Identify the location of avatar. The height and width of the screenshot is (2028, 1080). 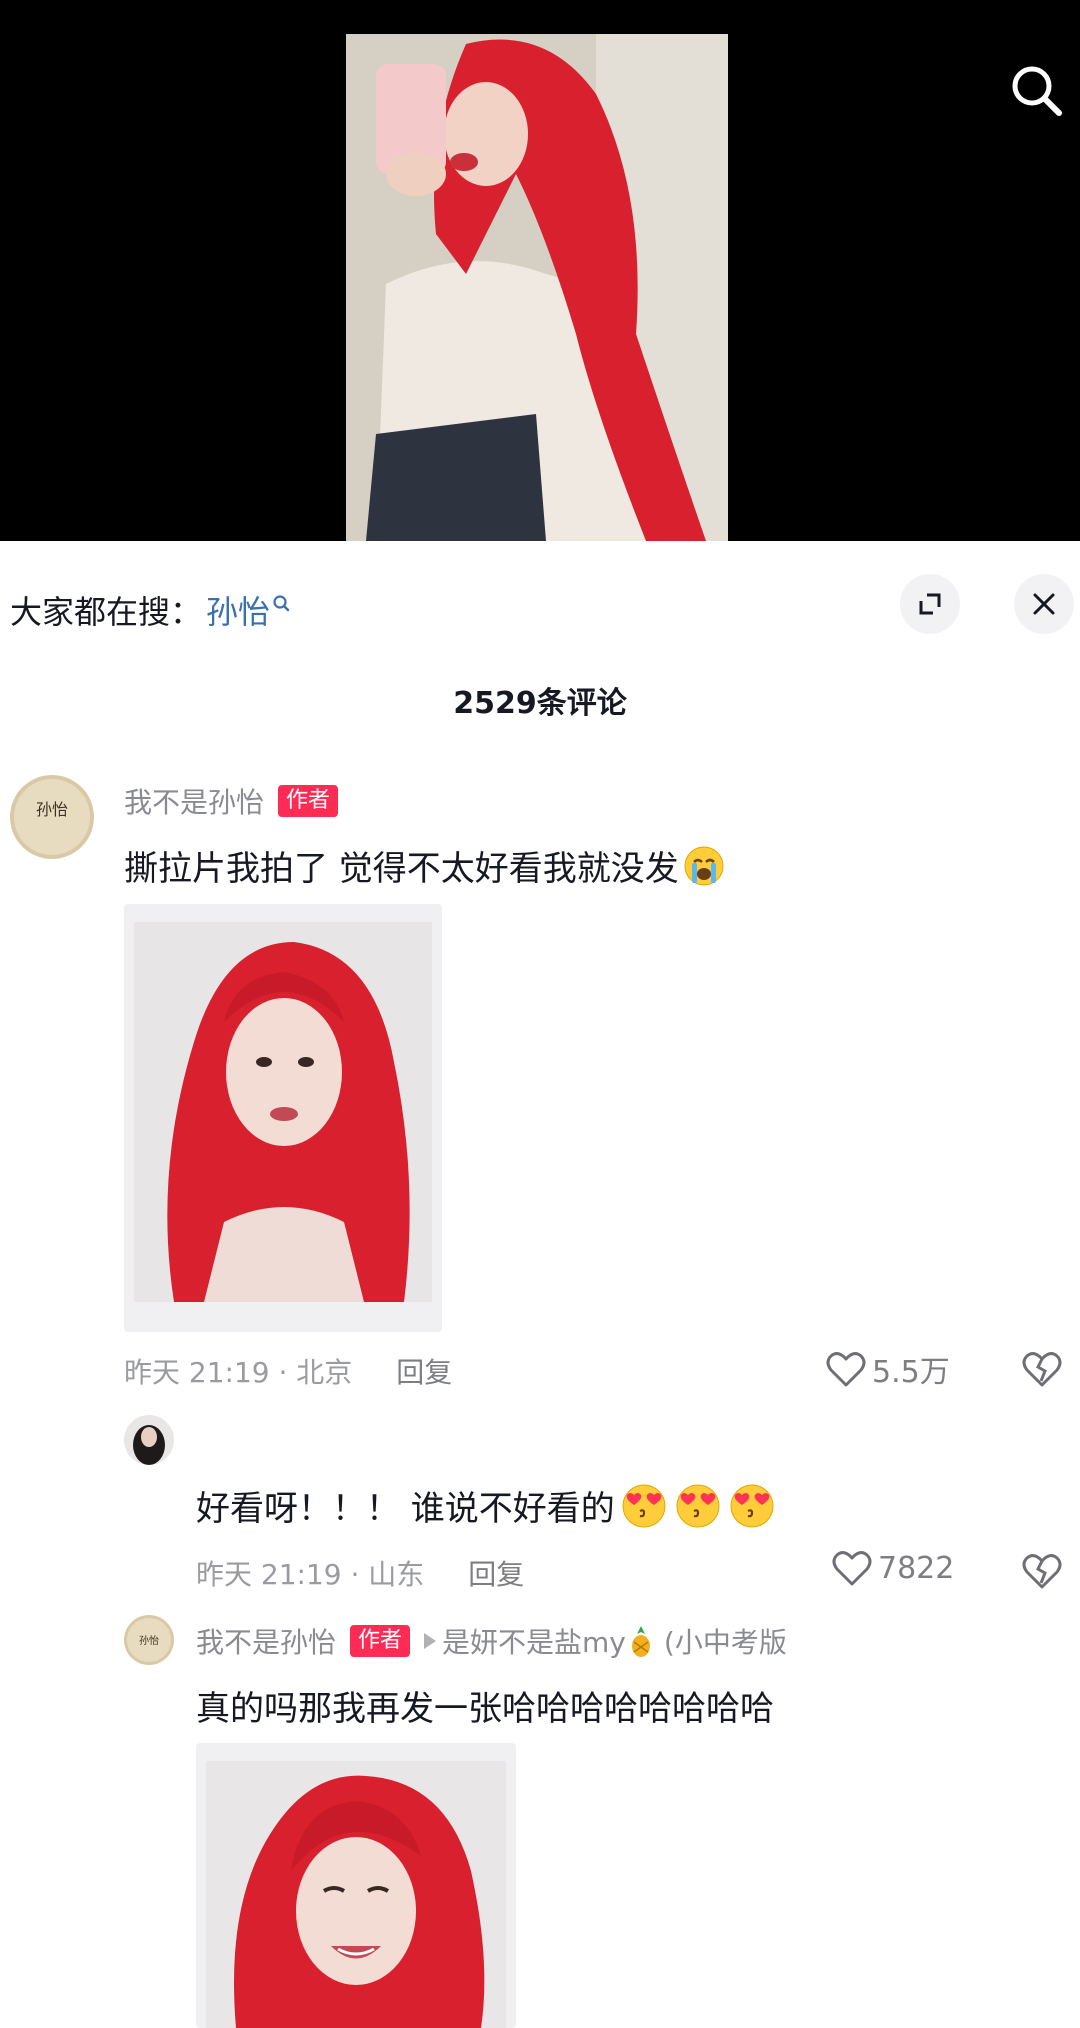
(149, 1440).